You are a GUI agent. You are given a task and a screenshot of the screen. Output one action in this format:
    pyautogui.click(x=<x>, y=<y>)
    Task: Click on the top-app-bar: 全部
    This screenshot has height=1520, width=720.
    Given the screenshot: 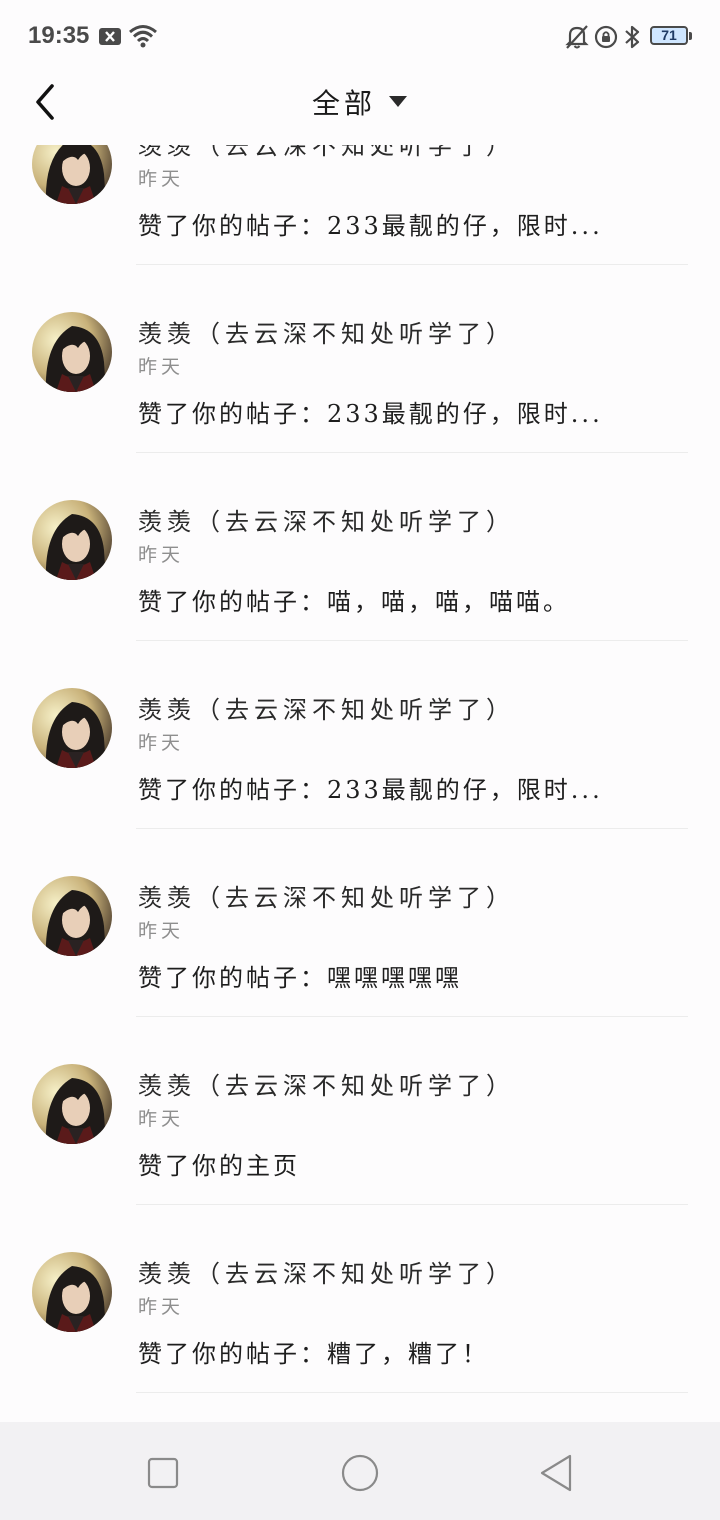 What is the action you would take?
    pyautogui.click(x=360, y=102)
    